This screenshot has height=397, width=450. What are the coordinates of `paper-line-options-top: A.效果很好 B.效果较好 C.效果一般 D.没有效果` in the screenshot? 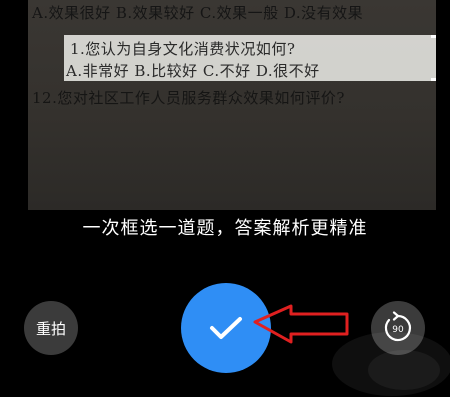 It's located at (198, 13).